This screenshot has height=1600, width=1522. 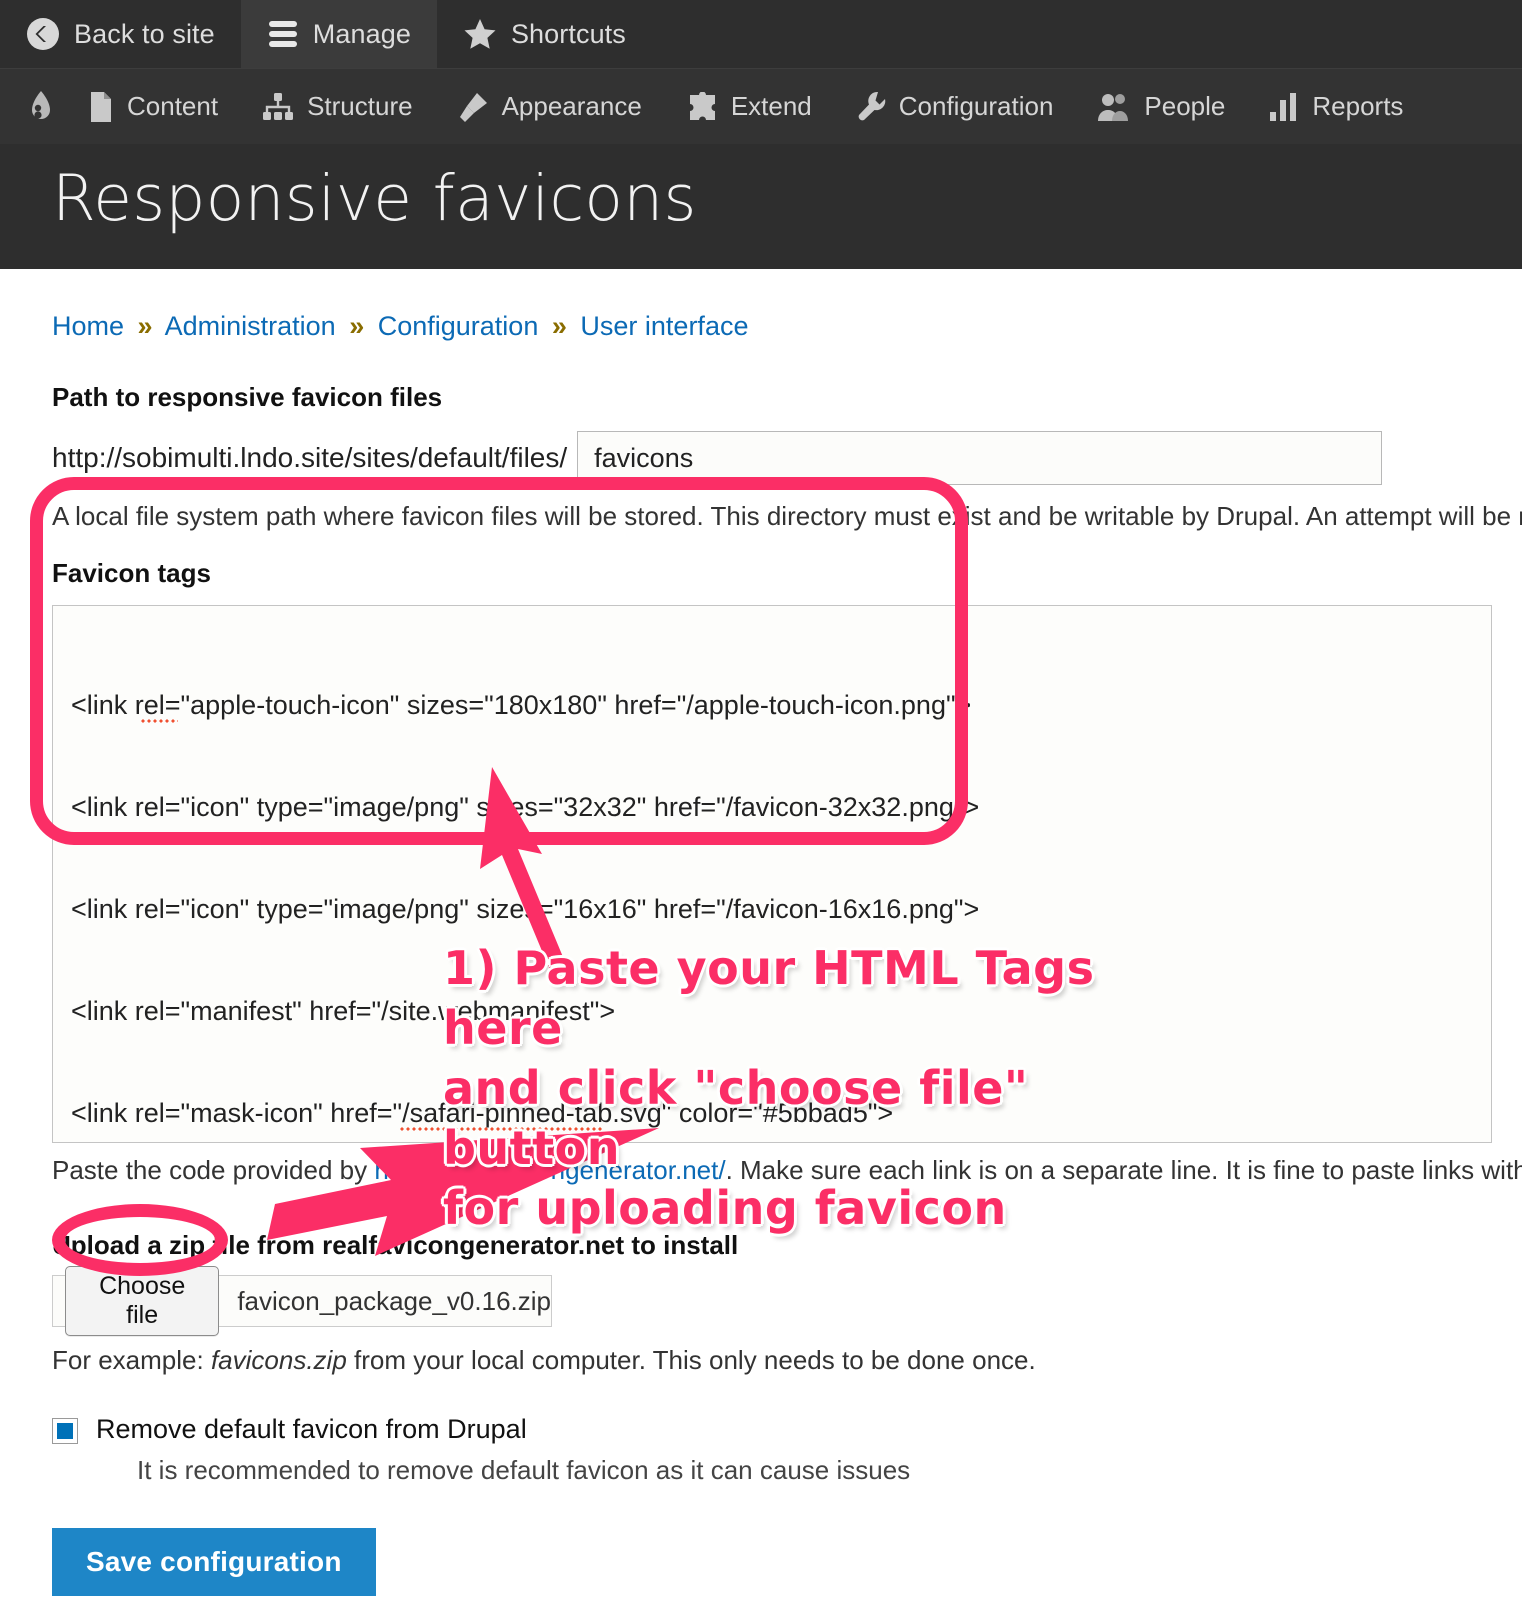 I want to click on wrench-icon, so click(x=871, y=107).